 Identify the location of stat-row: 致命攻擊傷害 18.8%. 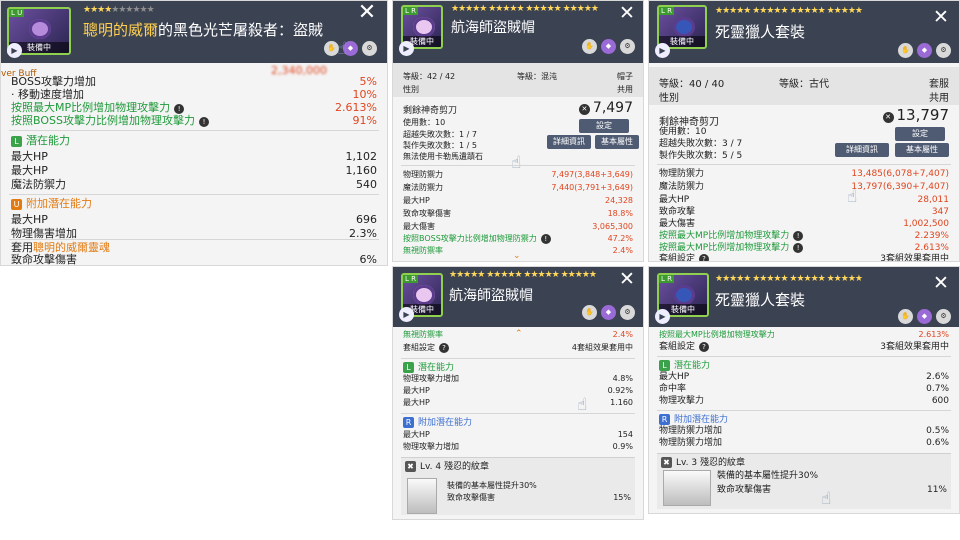
(518, 213).